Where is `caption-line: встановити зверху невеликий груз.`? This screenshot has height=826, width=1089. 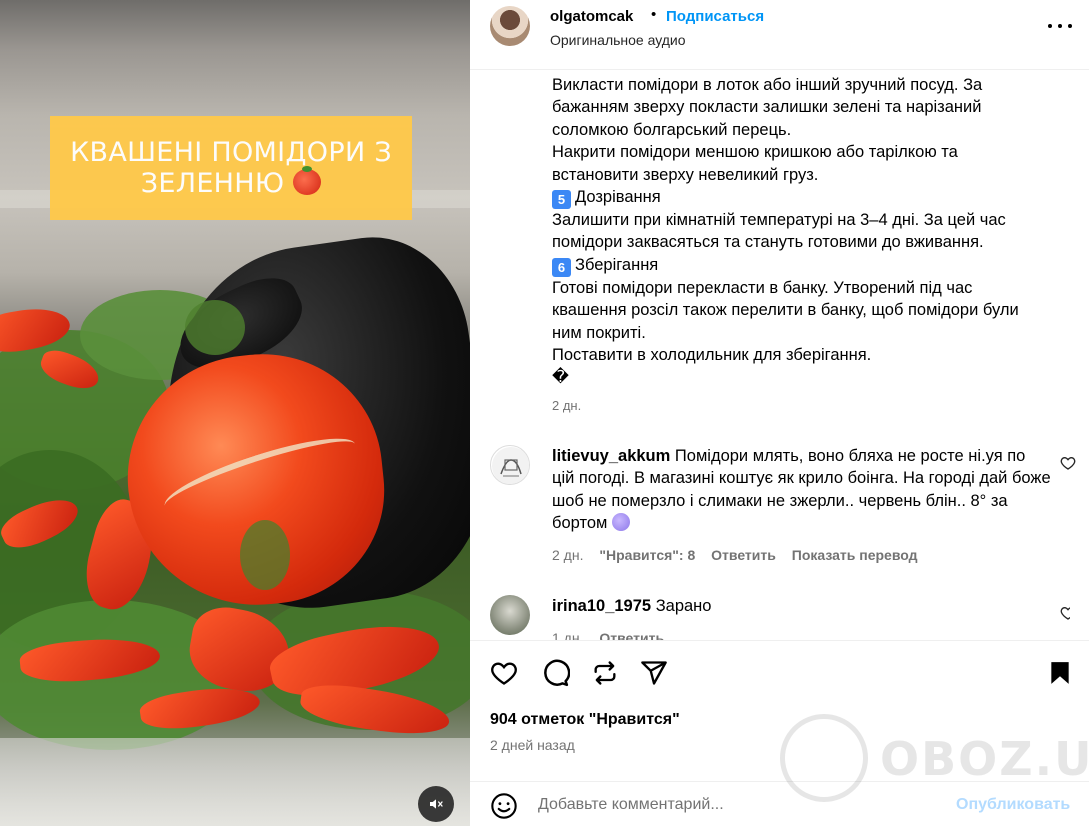
caption-line: встановити зверху невеликий груз. is located at coordinates (685, 174).